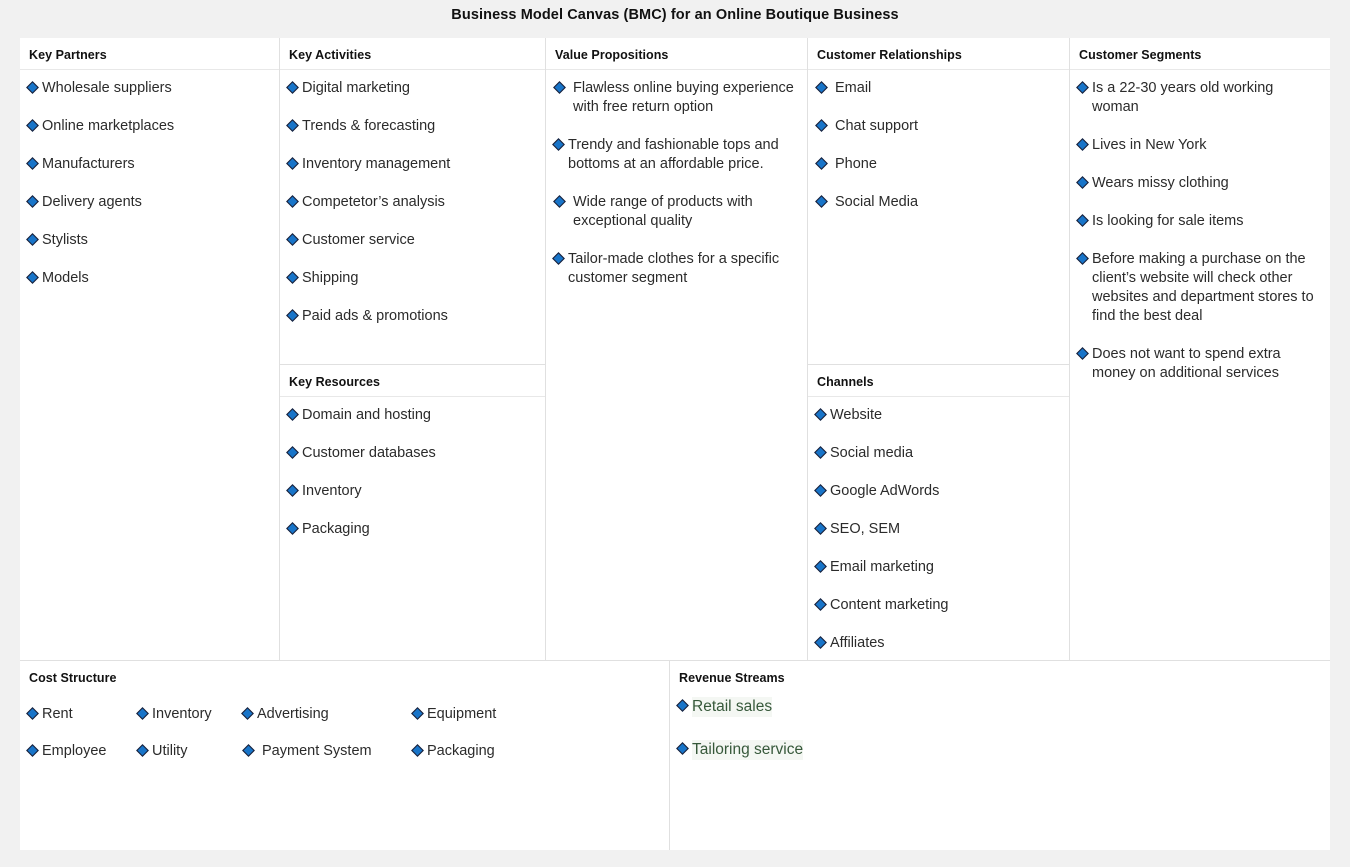  I want to click on list-item: Content marketing, so click(938, 605).